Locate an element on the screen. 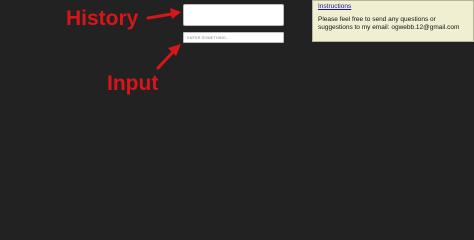 This screenshot has width=474, height=240. input-arrow-icon is located at coordinates (168, 57).